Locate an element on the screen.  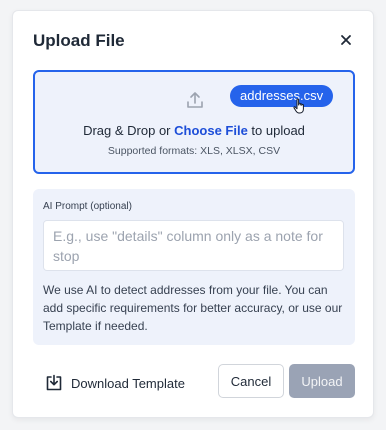
upload-button: Upload is located at coordinates (322, 381).